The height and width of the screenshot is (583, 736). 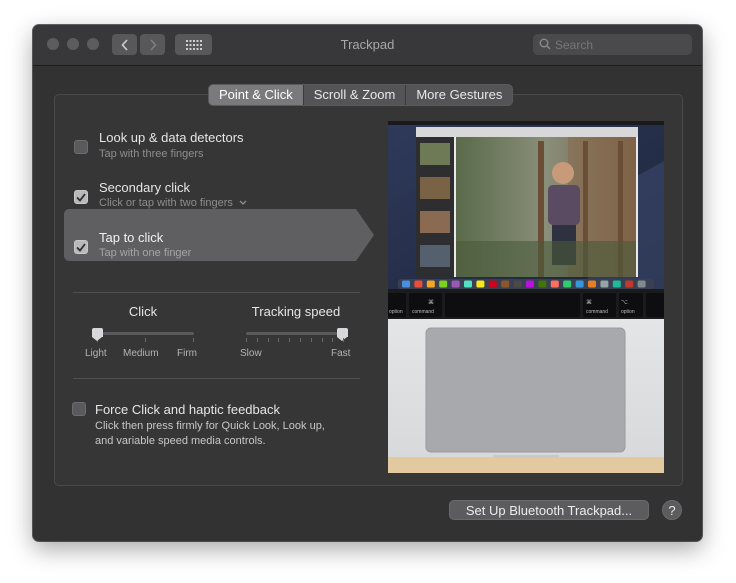 I want to click on key-command-right: command, so click(x=597, y=312).